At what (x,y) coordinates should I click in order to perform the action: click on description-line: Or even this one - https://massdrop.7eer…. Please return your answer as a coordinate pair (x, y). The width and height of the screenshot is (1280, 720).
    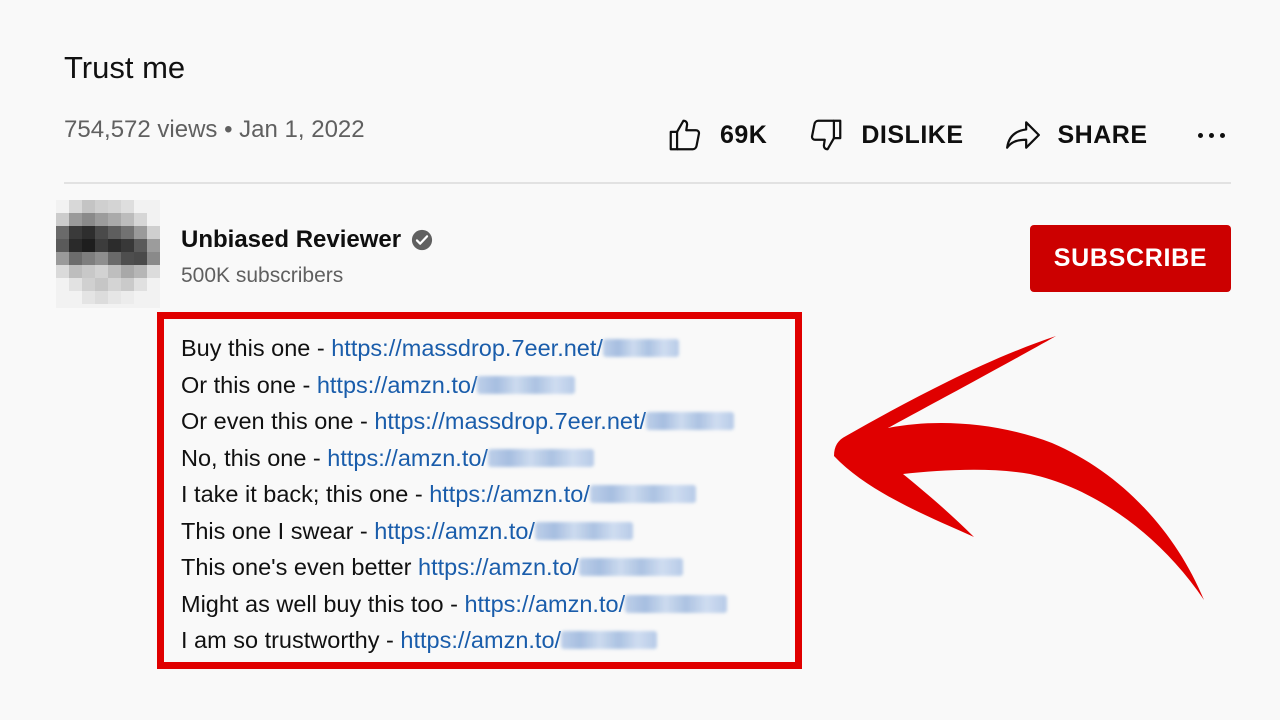
    Looking at the image, I should click on (458, 421).